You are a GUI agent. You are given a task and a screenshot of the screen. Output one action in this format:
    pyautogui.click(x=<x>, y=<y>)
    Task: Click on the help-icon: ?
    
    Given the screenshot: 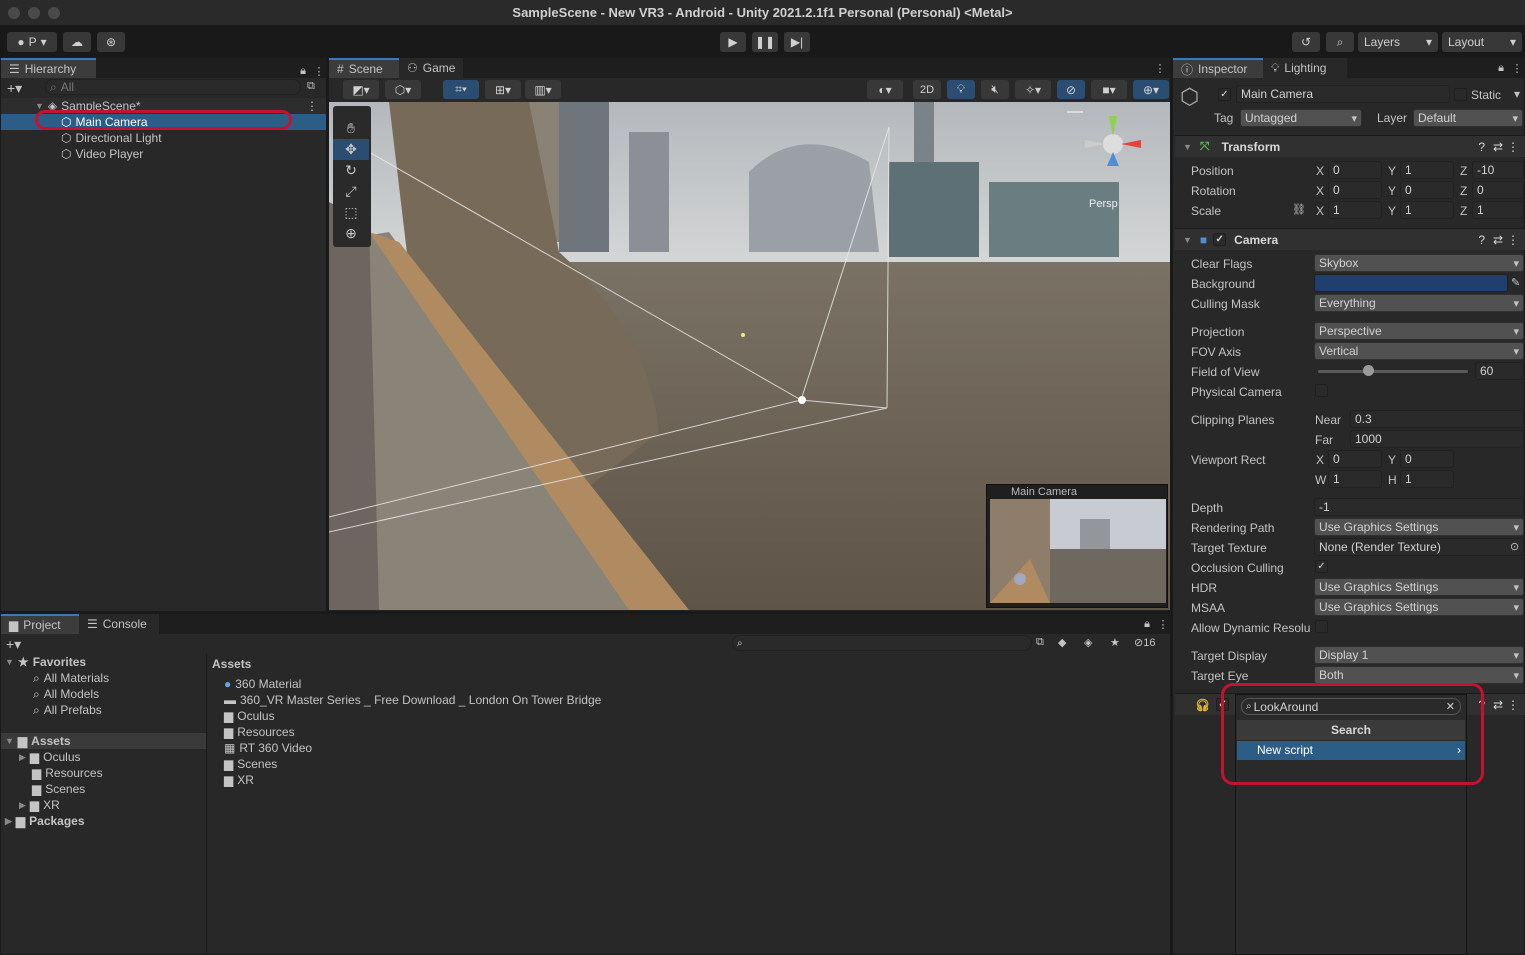 What is the action you would take?
    pyautogui.click(x=1481, y=147)
    